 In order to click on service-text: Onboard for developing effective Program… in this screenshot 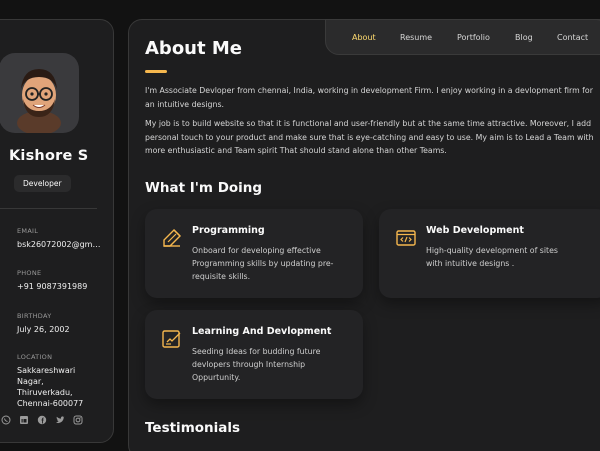, I will do `click(263, 263)`.